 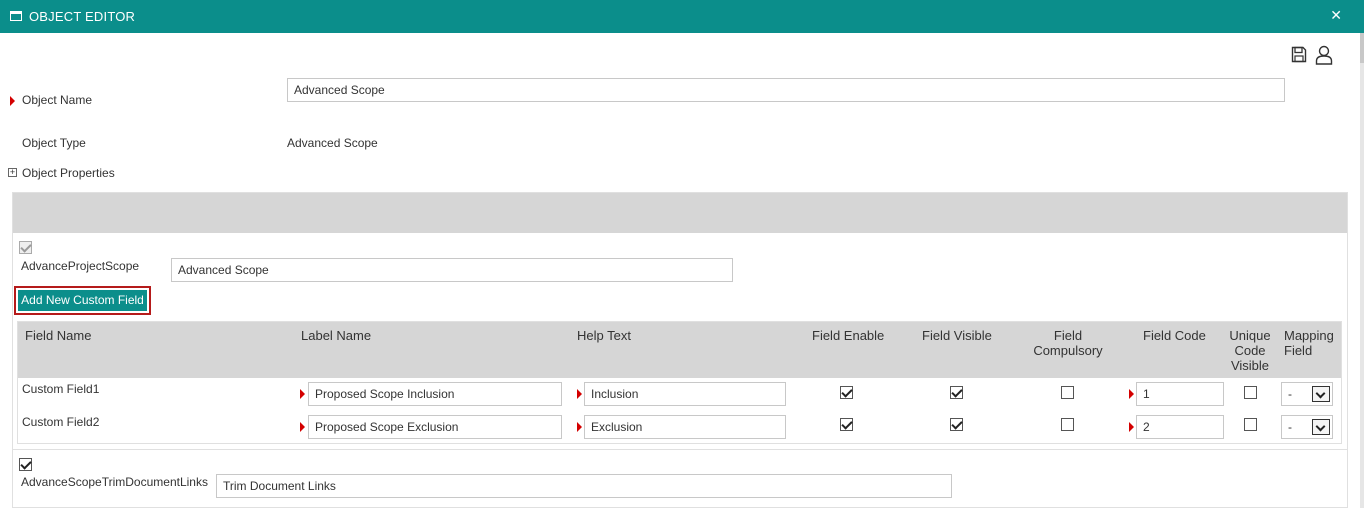 I want to click on advance-scope-trim-document-links-input, so click(x=584, y=486).